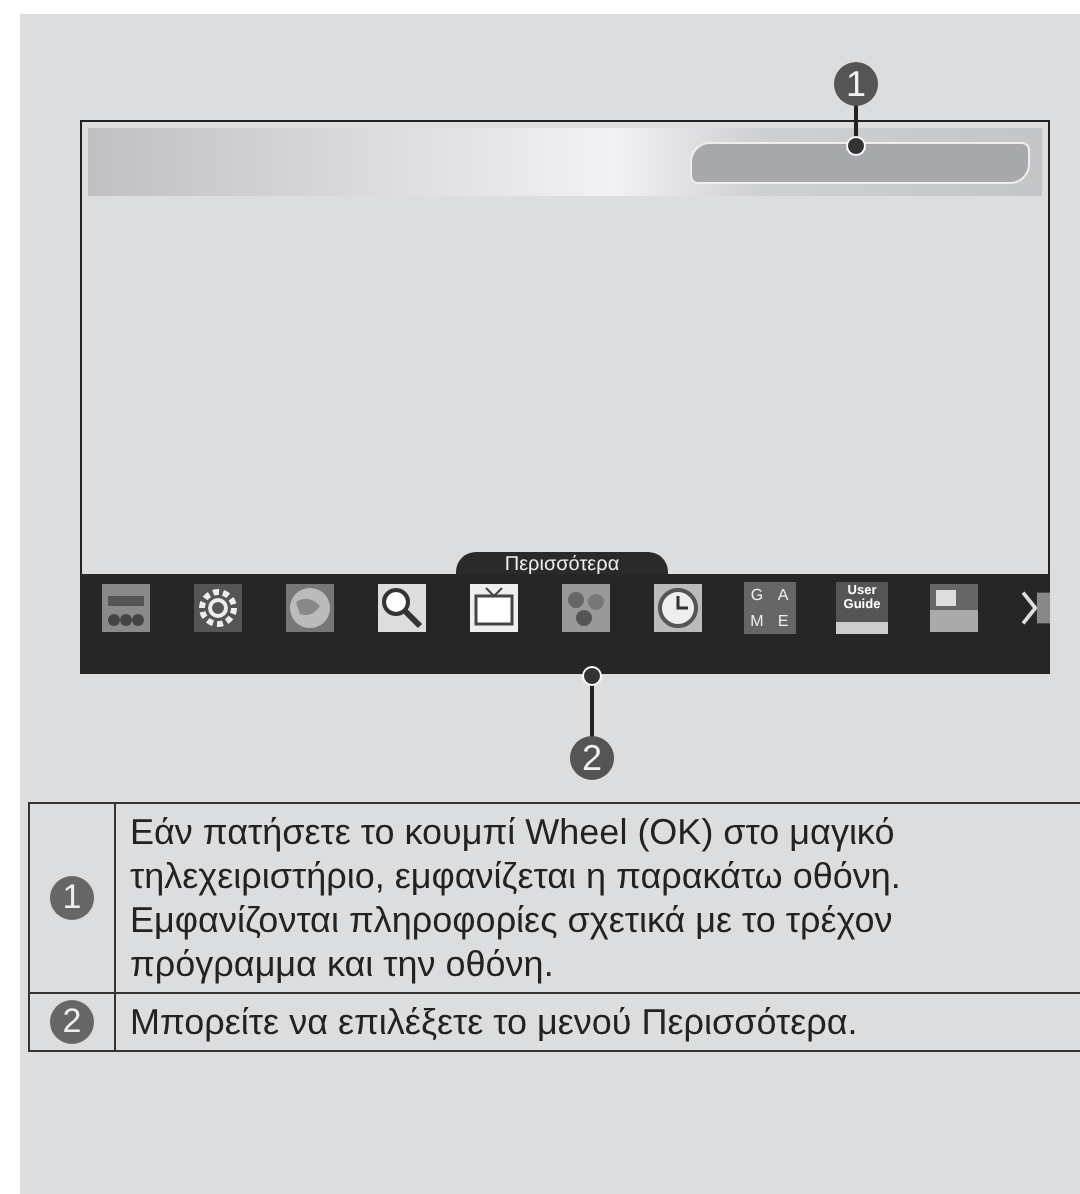  I want to click on description-text: Εμφανίζονται πληροφορίες σχετικά με το τρέχον πρόγραμμα και την οθόνη., so click(512, 942).